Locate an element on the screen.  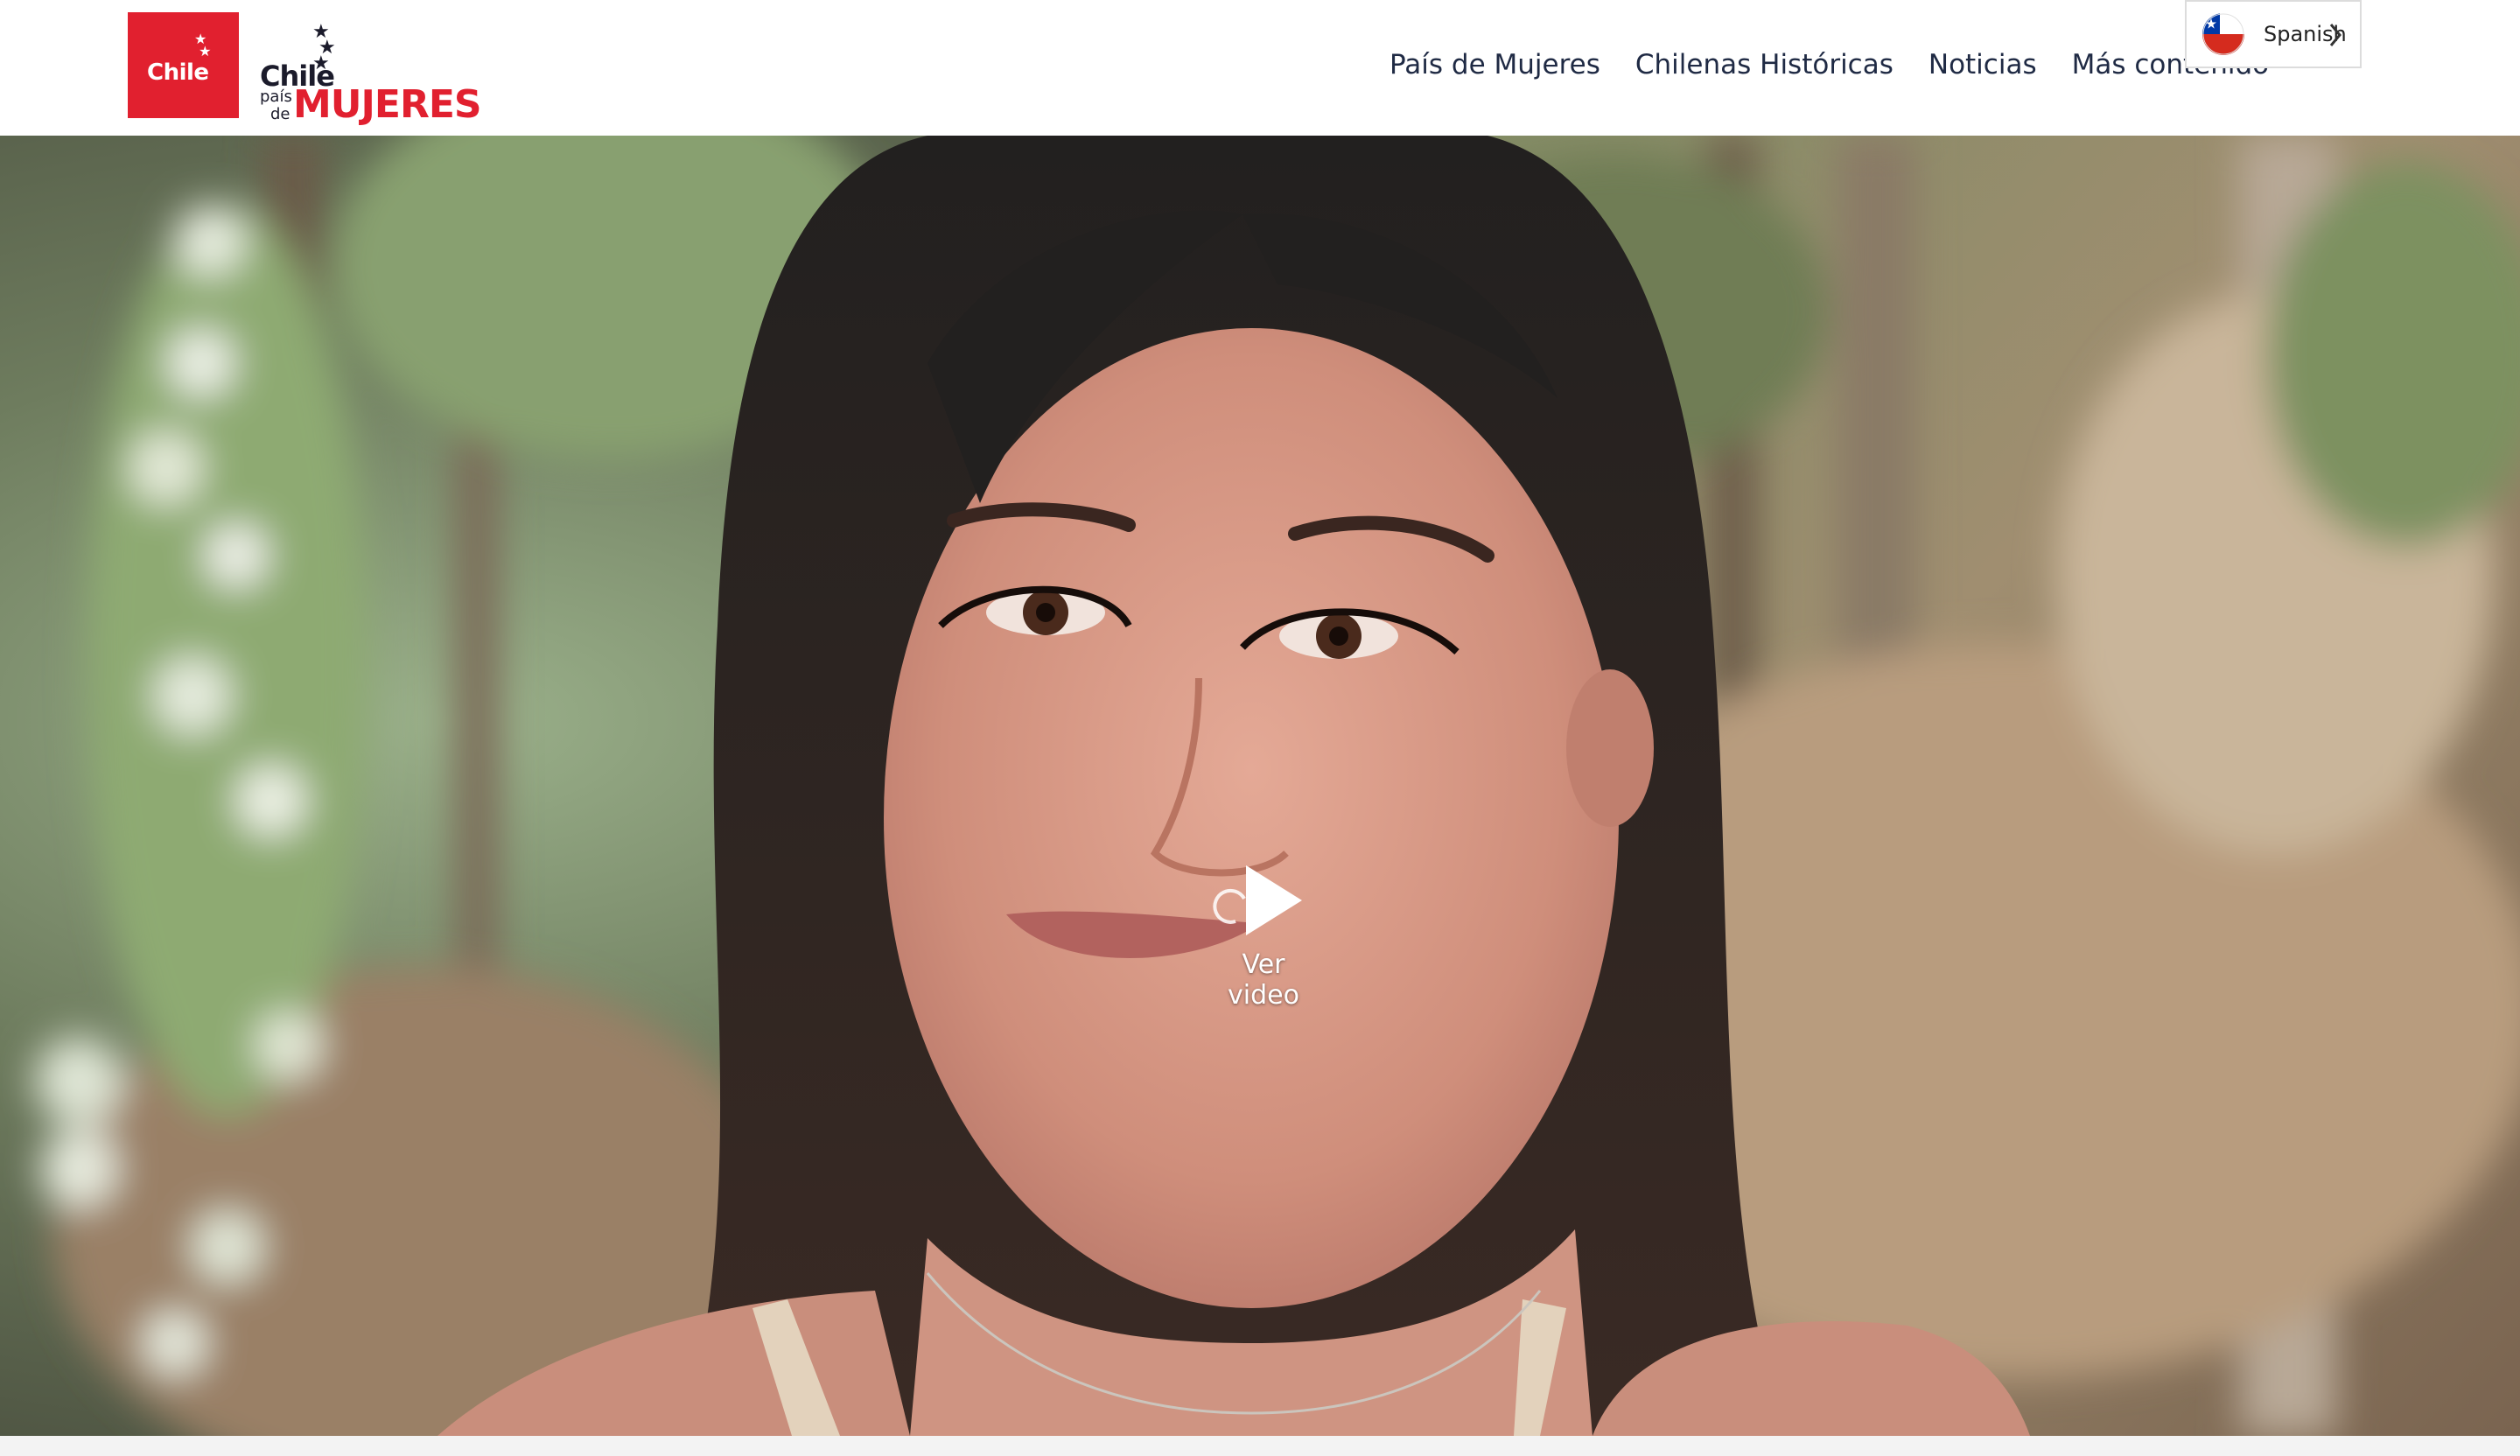
play-video-label: Ver video is located at coordinates (1263, 980).